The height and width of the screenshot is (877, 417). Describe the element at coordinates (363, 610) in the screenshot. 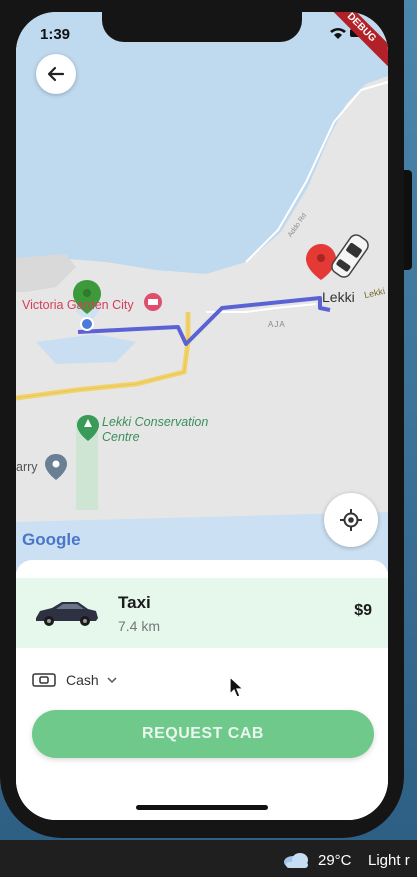

I see `ride-price: $9` at that location.